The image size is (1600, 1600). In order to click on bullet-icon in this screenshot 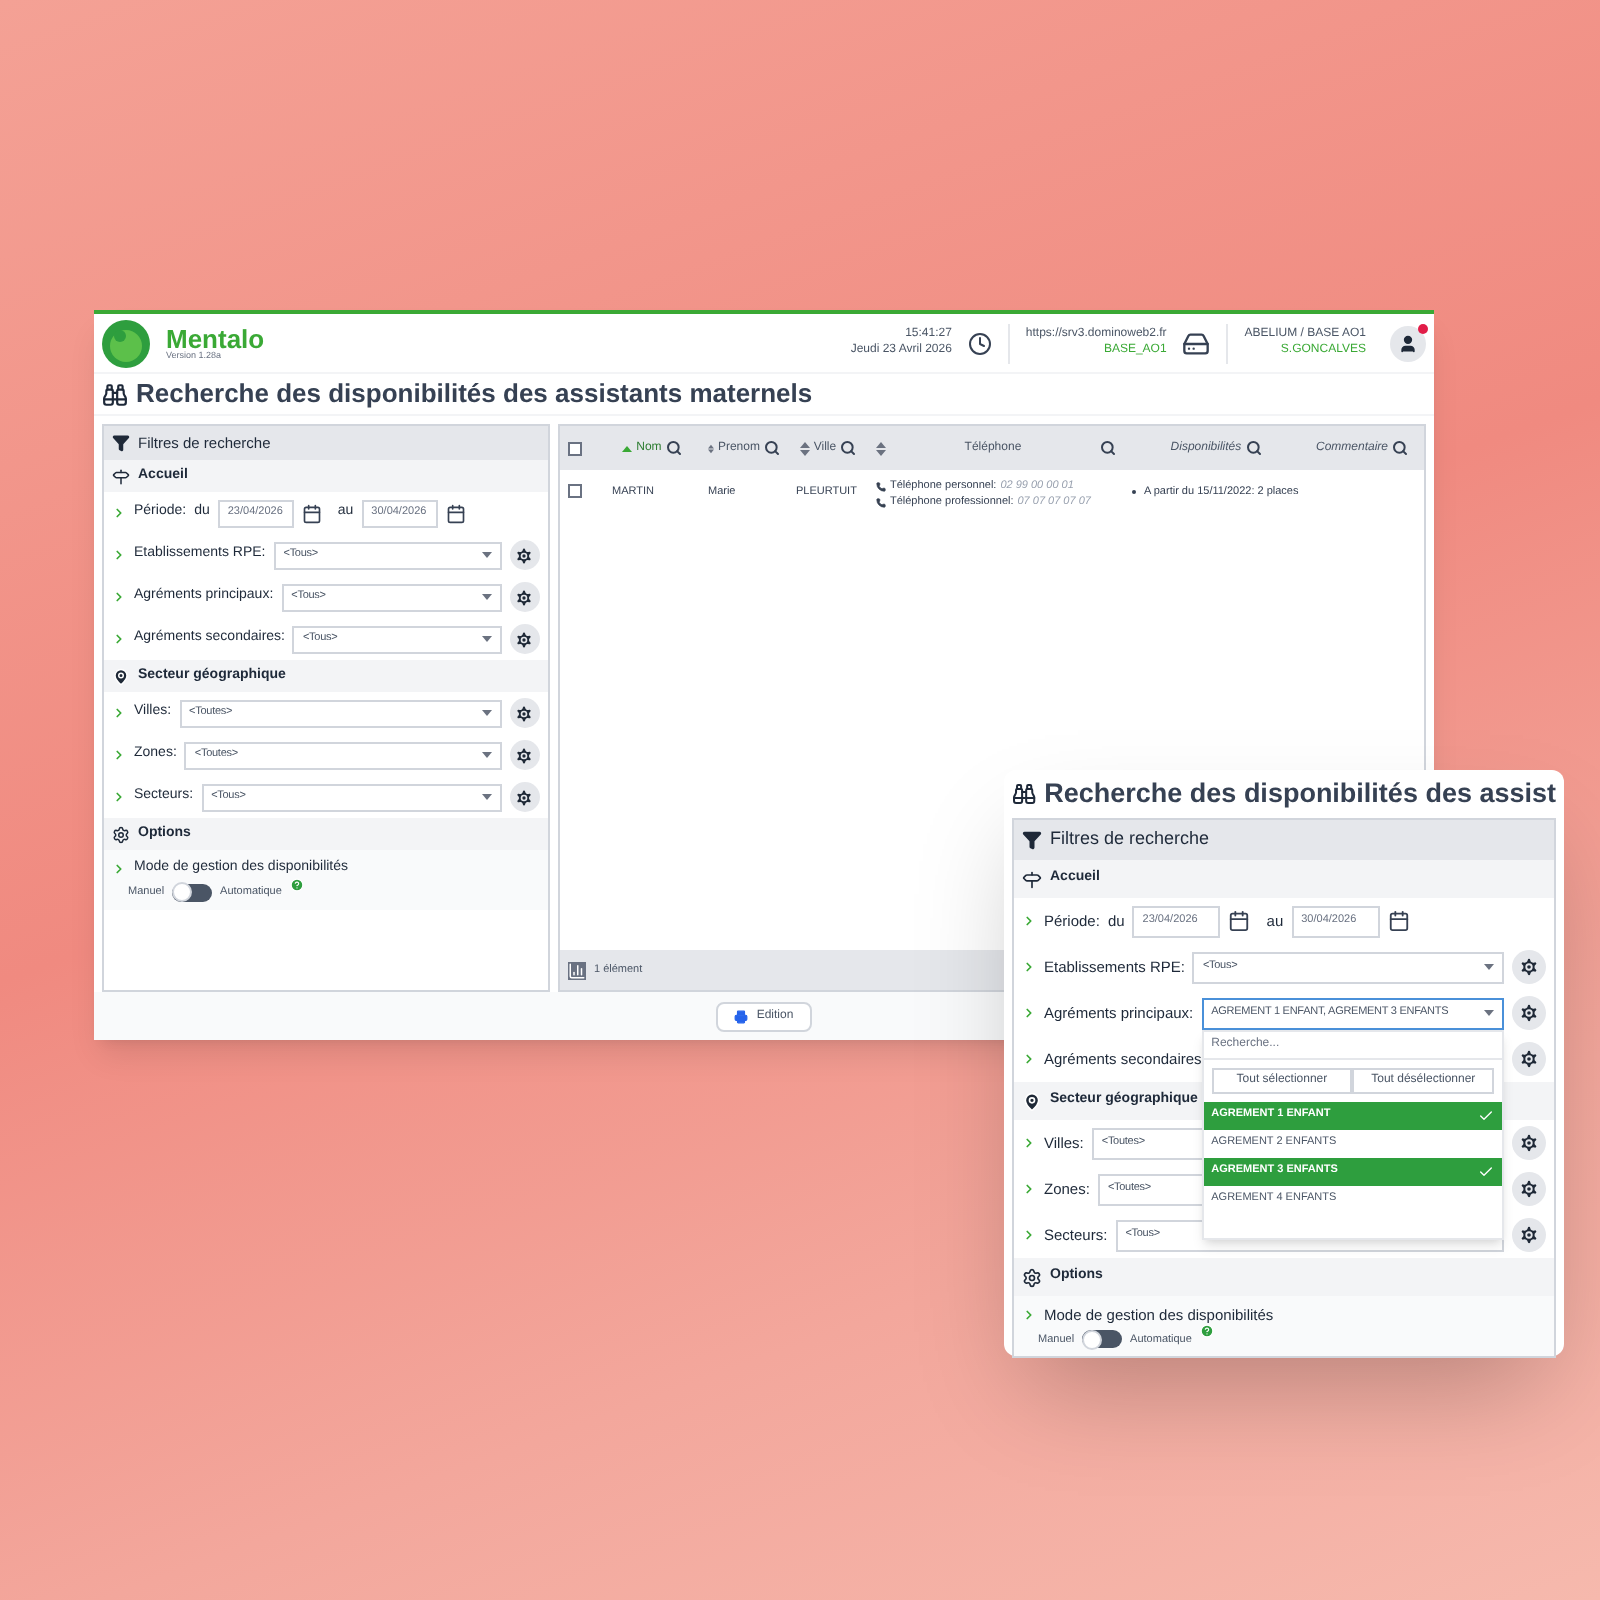, I will do `click(1133, 492)`.